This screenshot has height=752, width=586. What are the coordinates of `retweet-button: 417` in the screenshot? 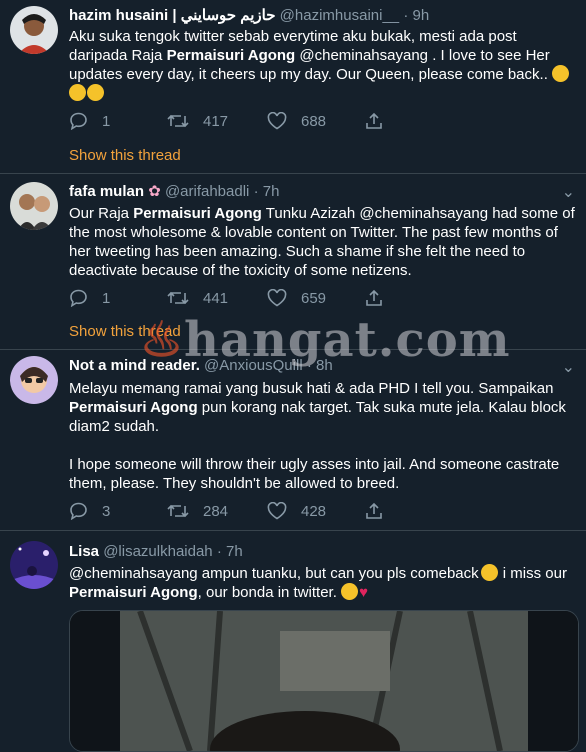 It's located at (197, 121).